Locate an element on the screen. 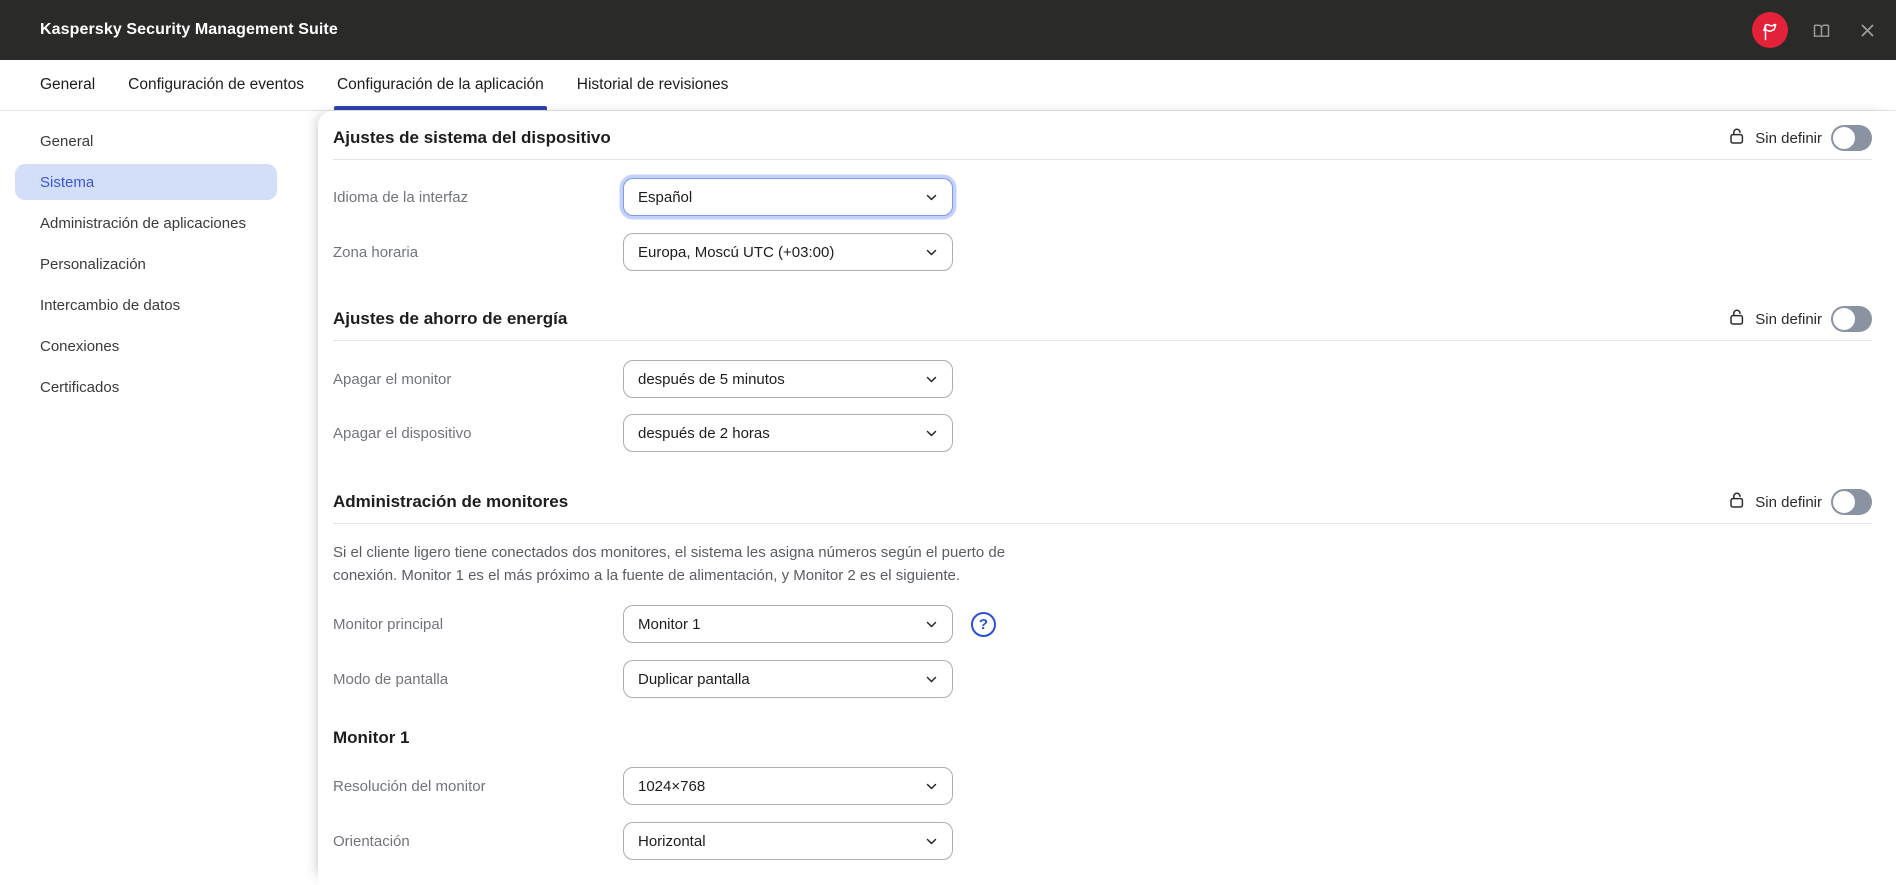  section-title: Administración de monitores is located at coordinates (451, 501).